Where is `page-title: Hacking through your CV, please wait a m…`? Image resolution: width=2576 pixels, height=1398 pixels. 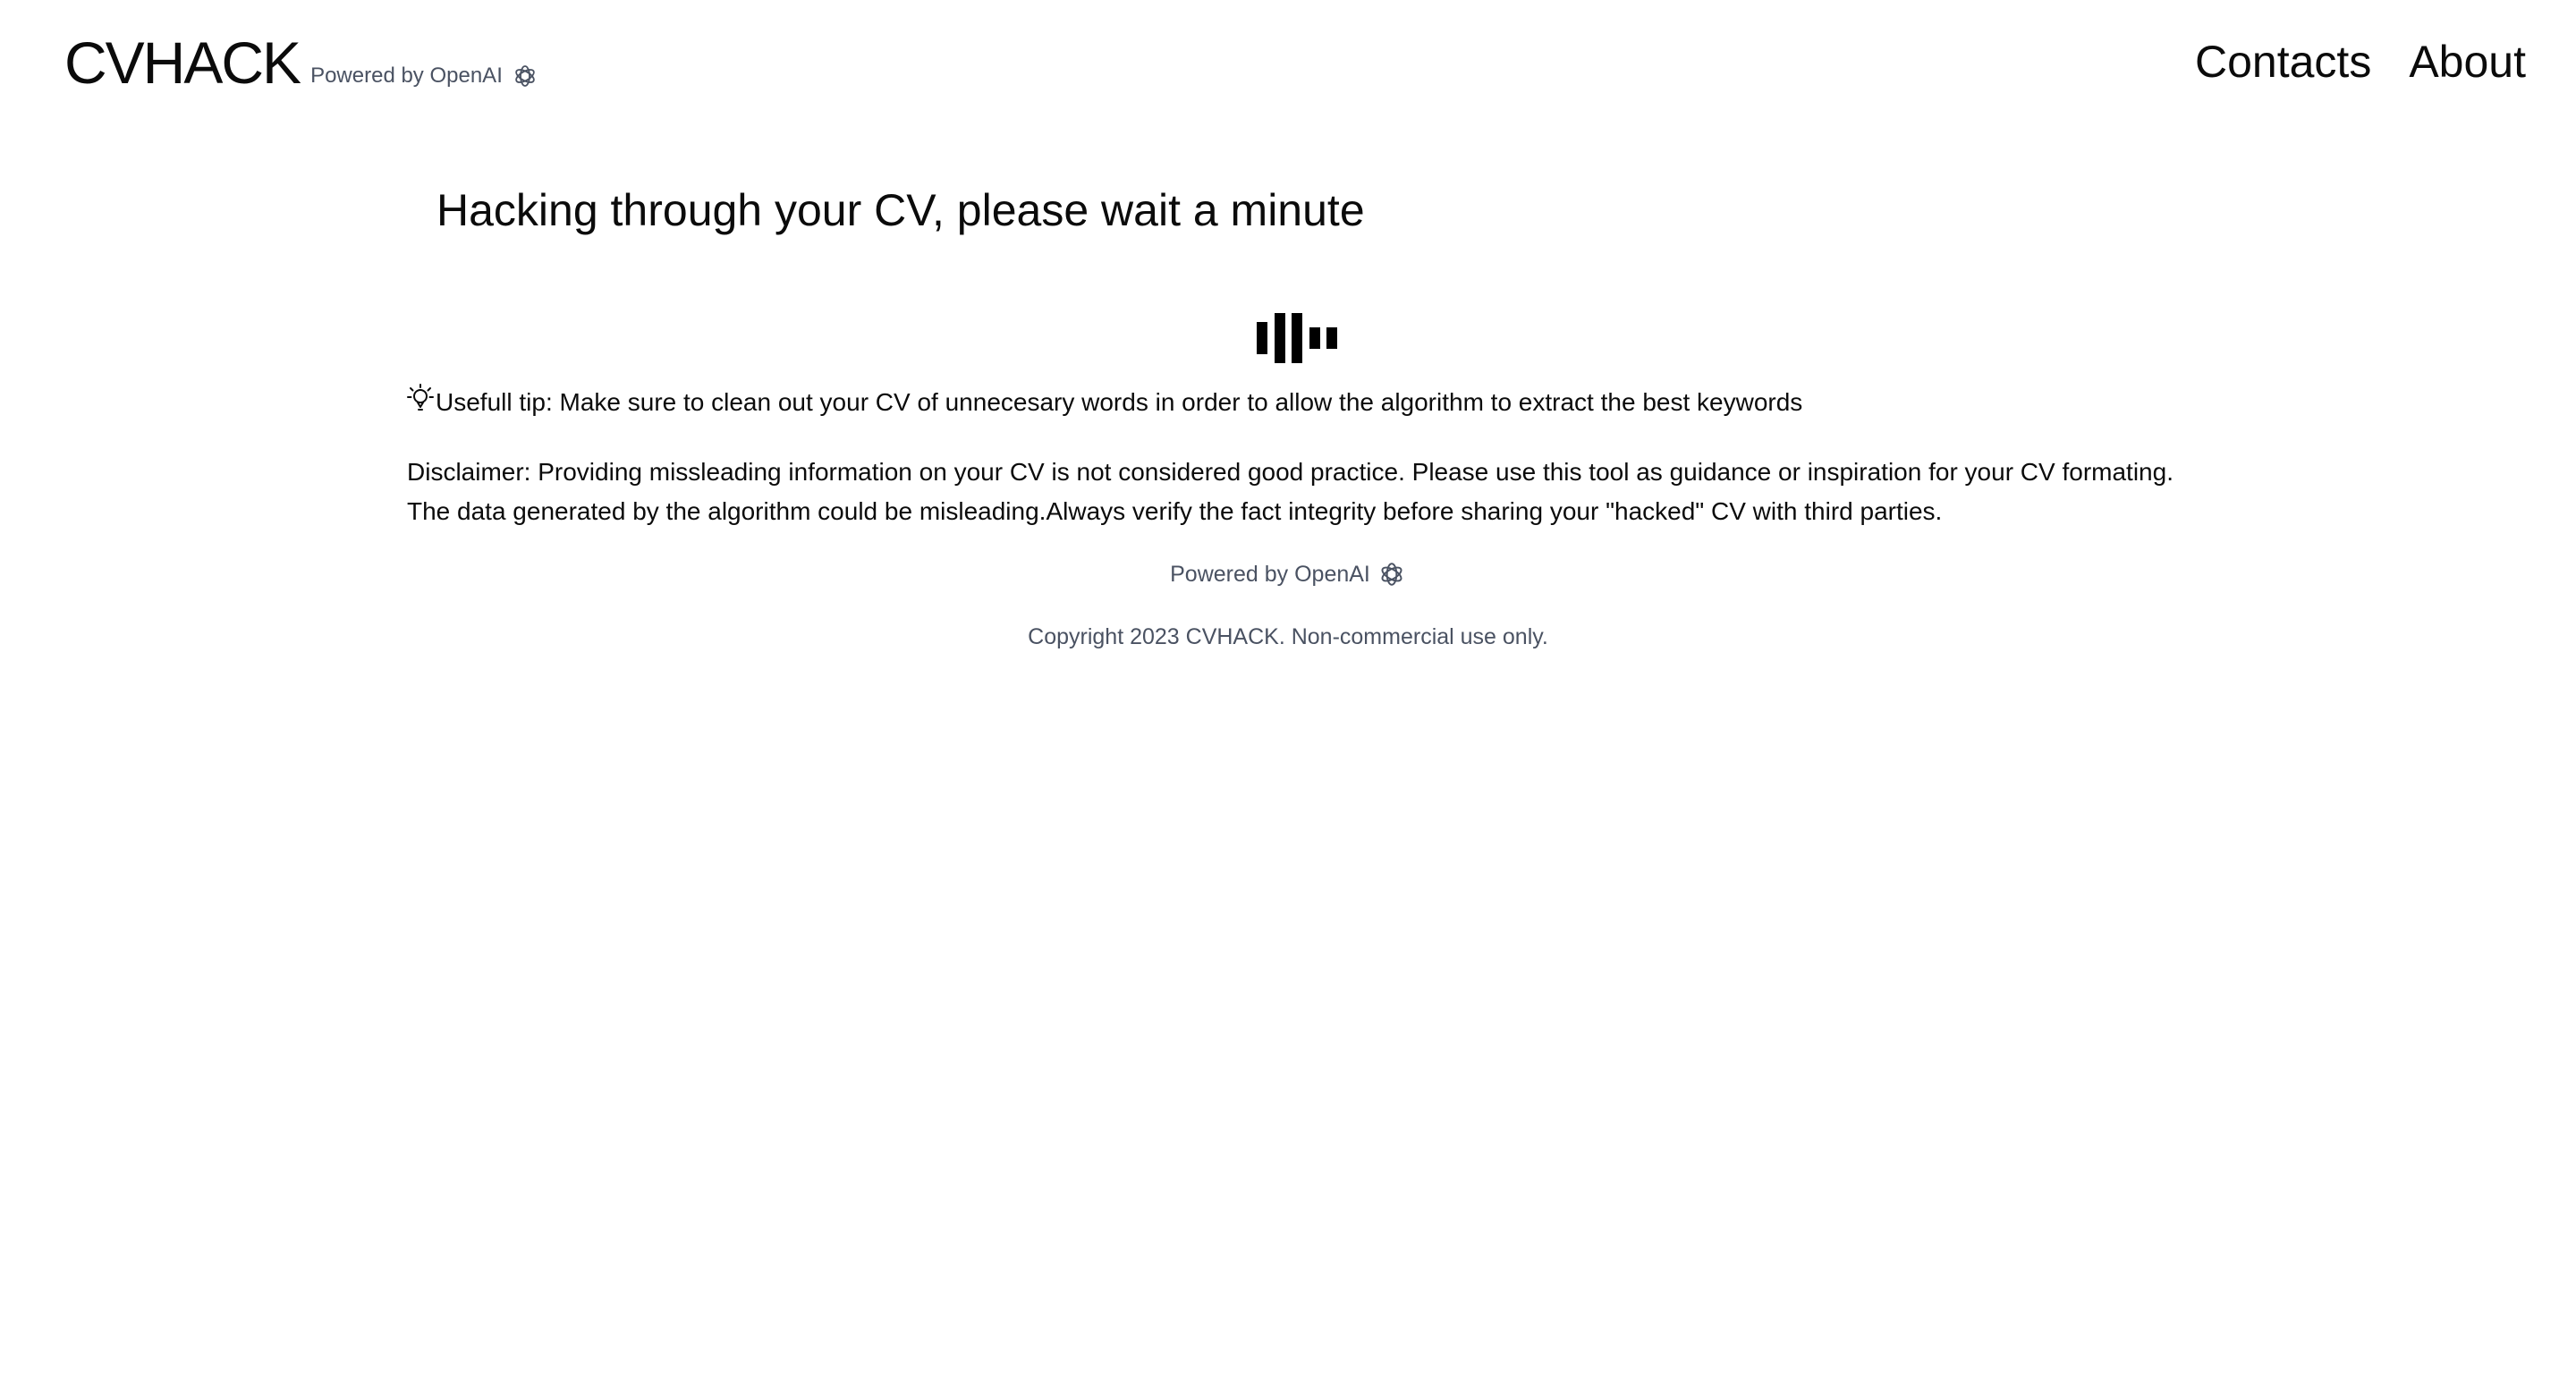 page-title: Hacking through your CV, please wait a m… is located at coordinates (900, 210).